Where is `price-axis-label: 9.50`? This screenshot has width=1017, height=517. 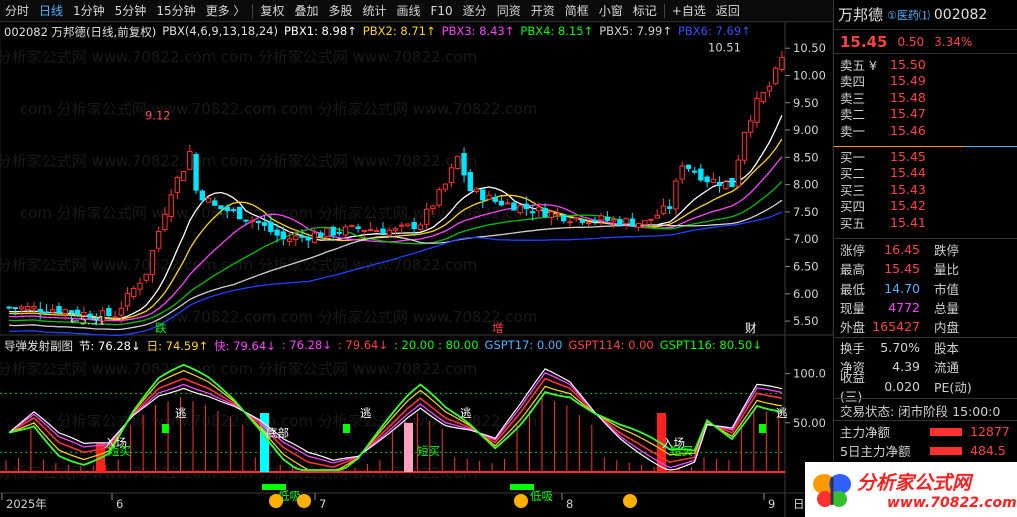 price-axis-label: 9.50 is located at coordinates (806, 103).